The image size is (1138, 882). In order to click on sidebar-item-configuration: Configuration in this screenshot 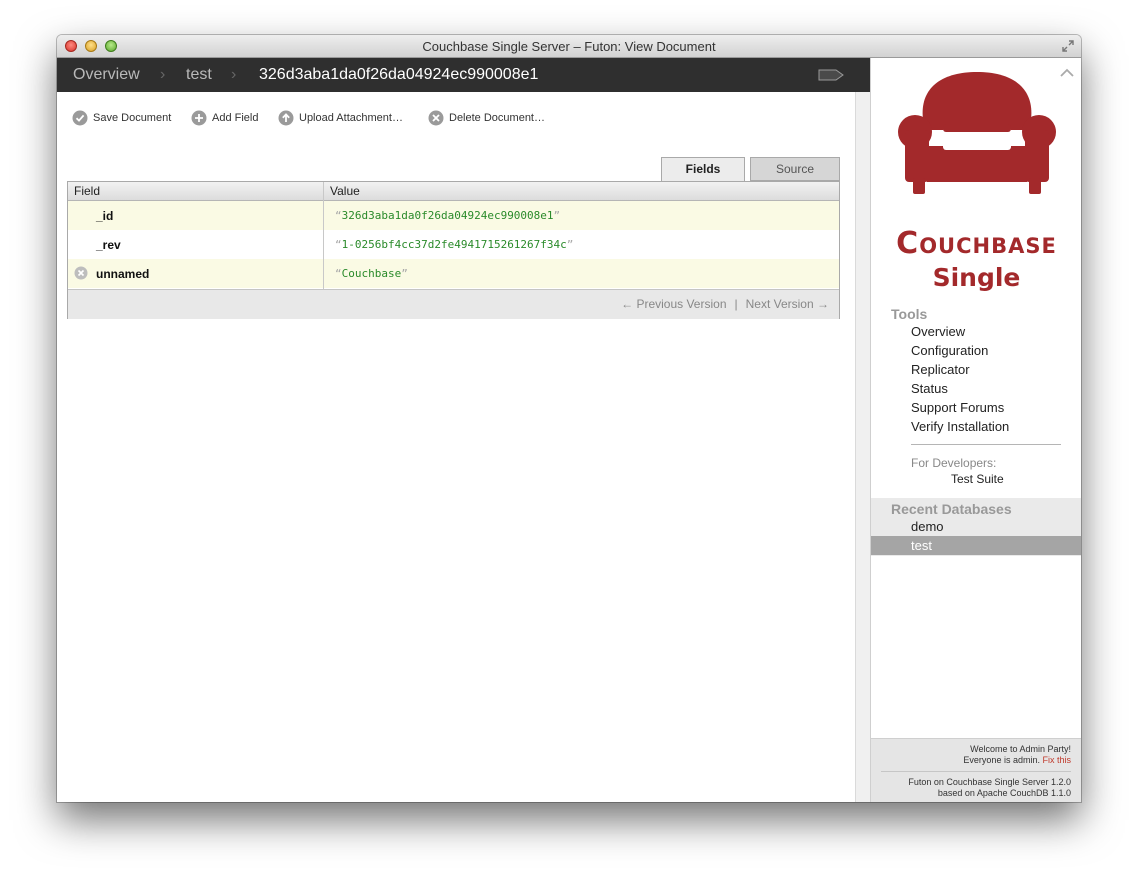, I will do `click(949, 350)`.